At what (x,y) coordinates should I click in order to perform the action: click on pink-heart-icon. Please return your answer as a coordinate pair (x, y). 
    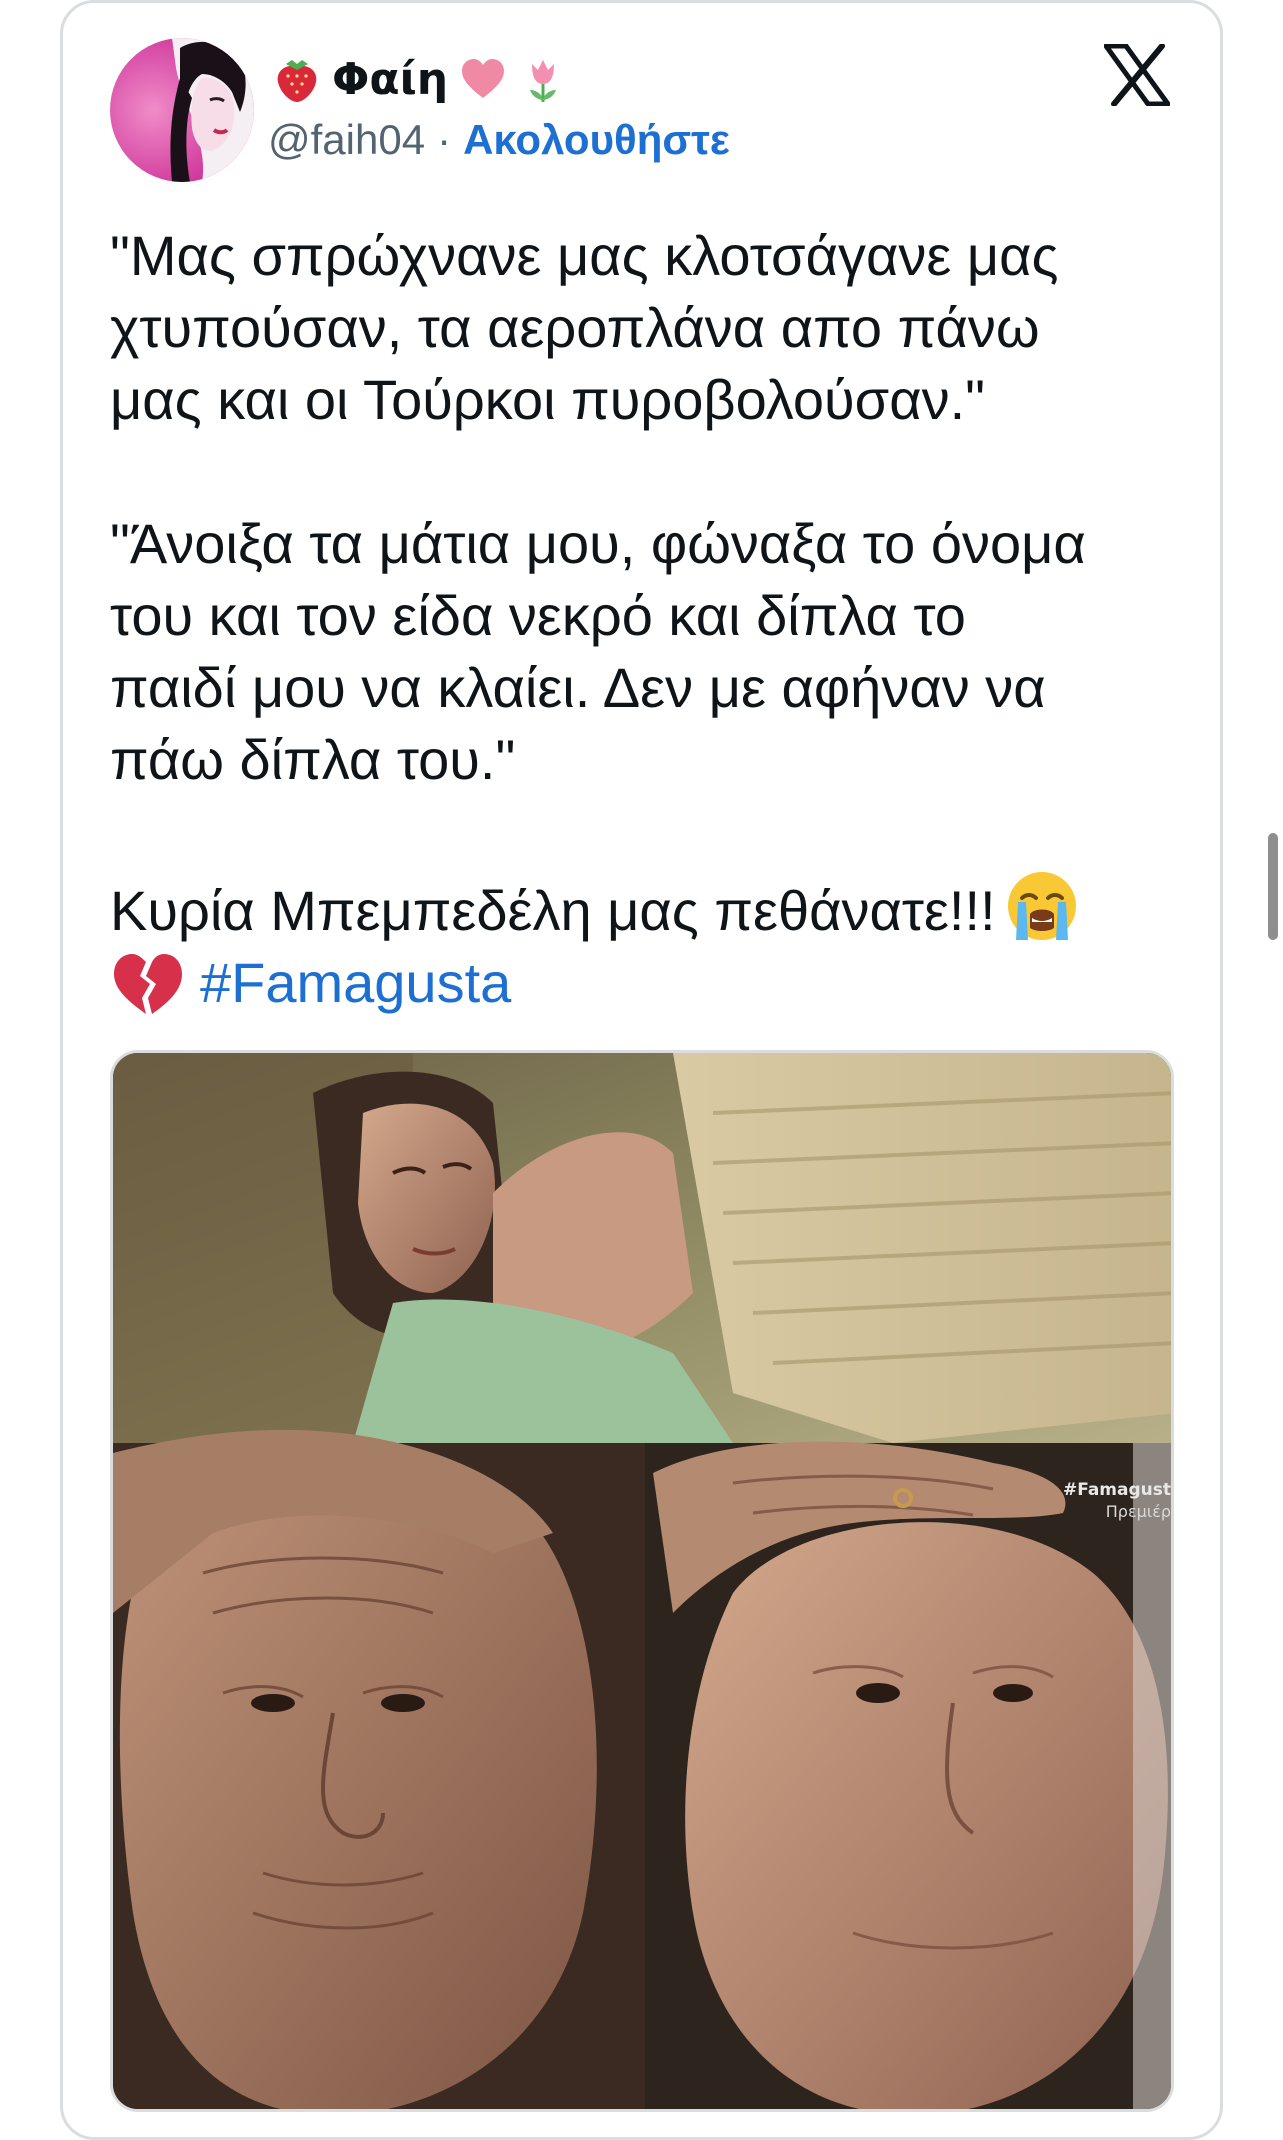
    Looking at the image, I should click on (483, 78).